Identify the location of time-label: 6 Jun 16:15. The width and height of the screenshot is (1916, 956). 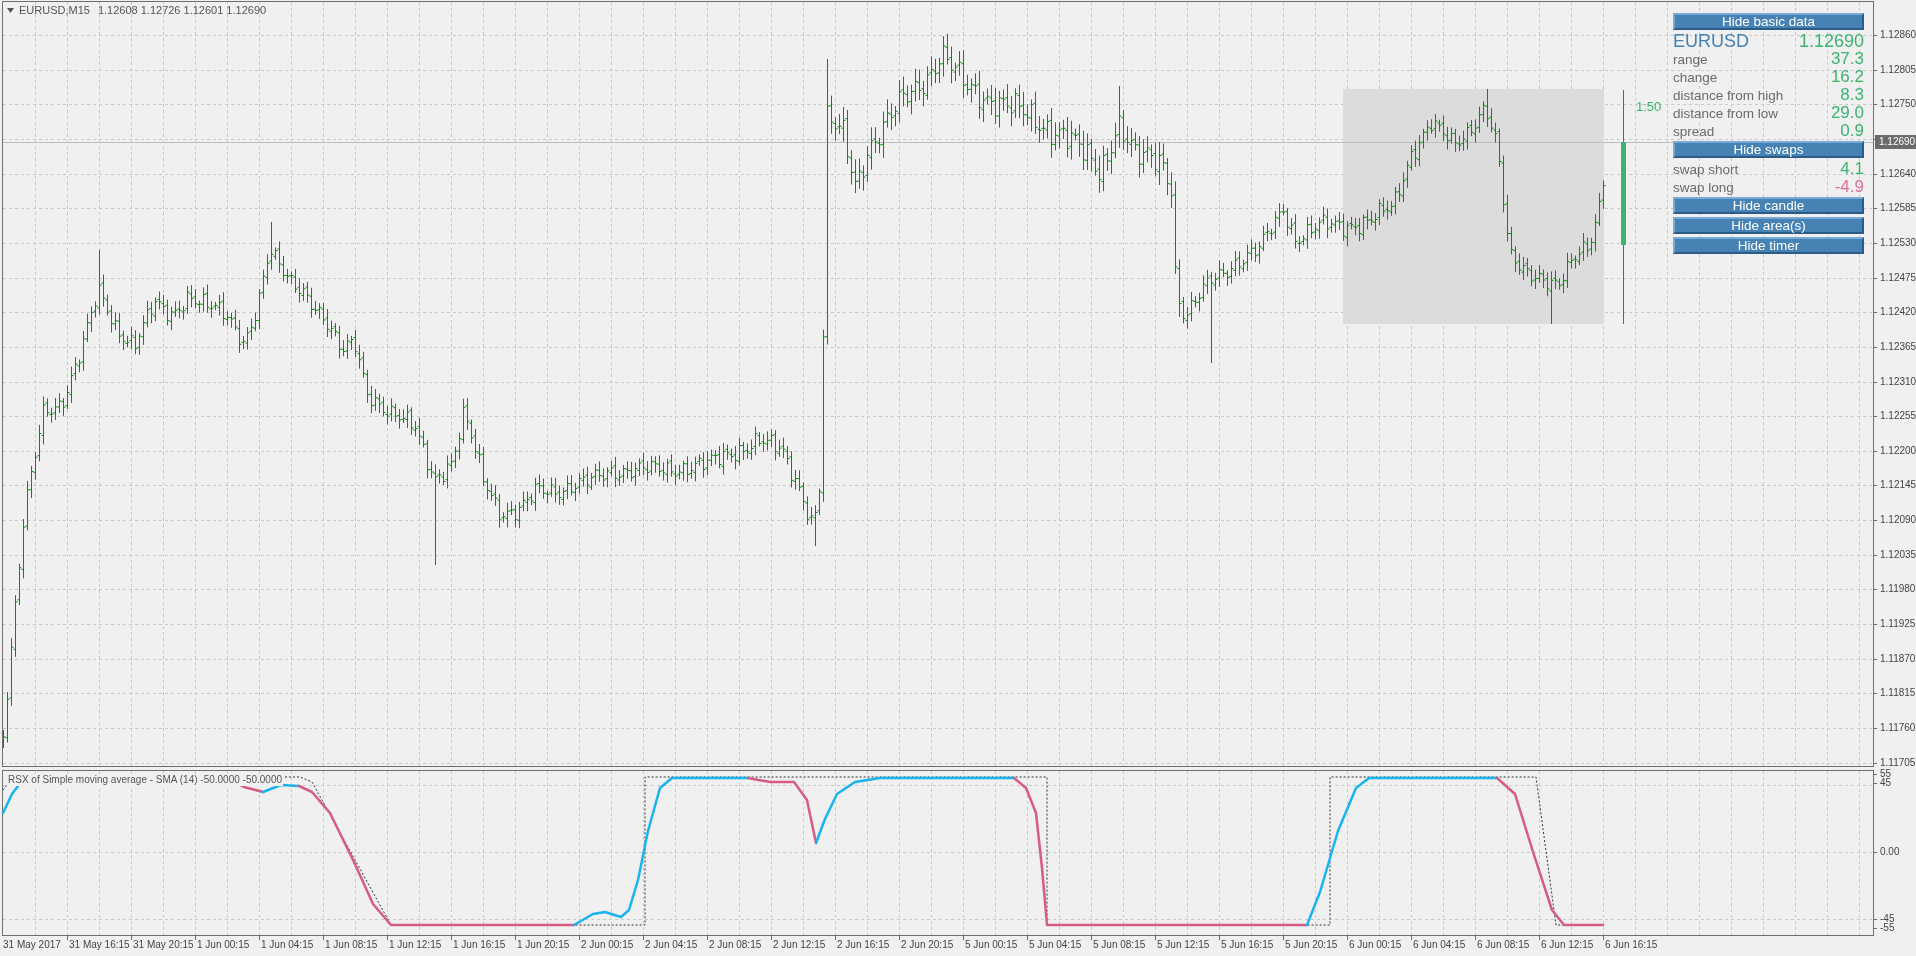
(1631, 945).